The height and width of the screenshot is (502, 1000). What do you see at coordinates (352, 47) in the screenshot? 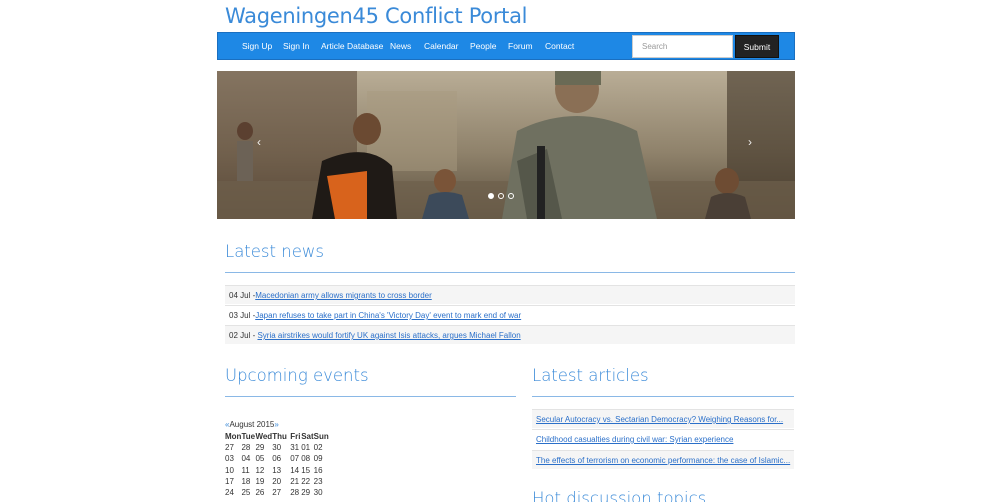
I see `nav-article-database: Article Database` at bounding box center [352, 47].